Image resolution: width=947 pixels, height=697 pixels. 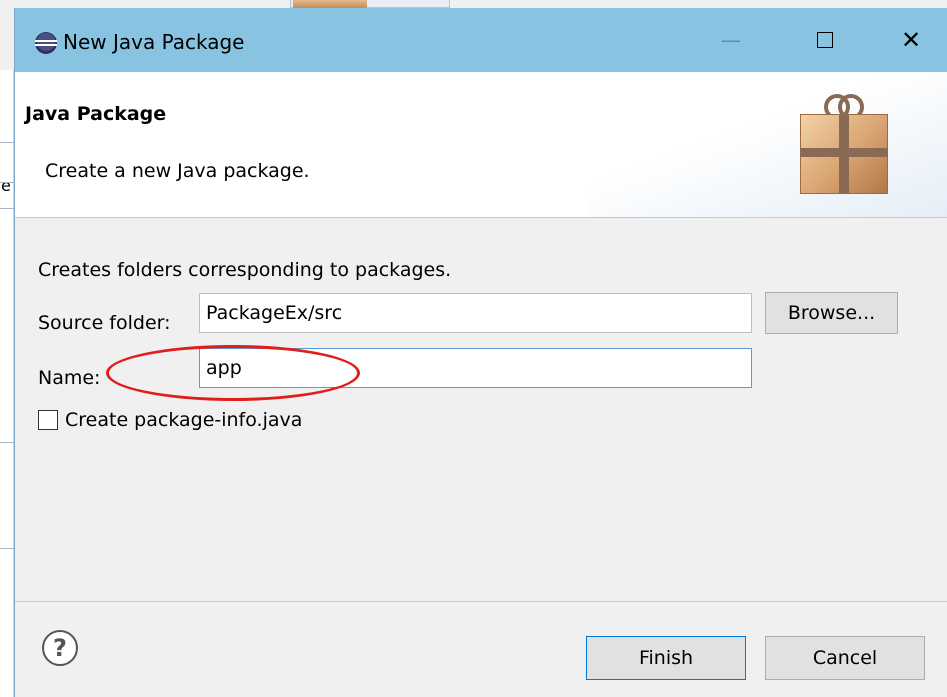 I want to click on name-label: Name:, so click(x=69, y=378).